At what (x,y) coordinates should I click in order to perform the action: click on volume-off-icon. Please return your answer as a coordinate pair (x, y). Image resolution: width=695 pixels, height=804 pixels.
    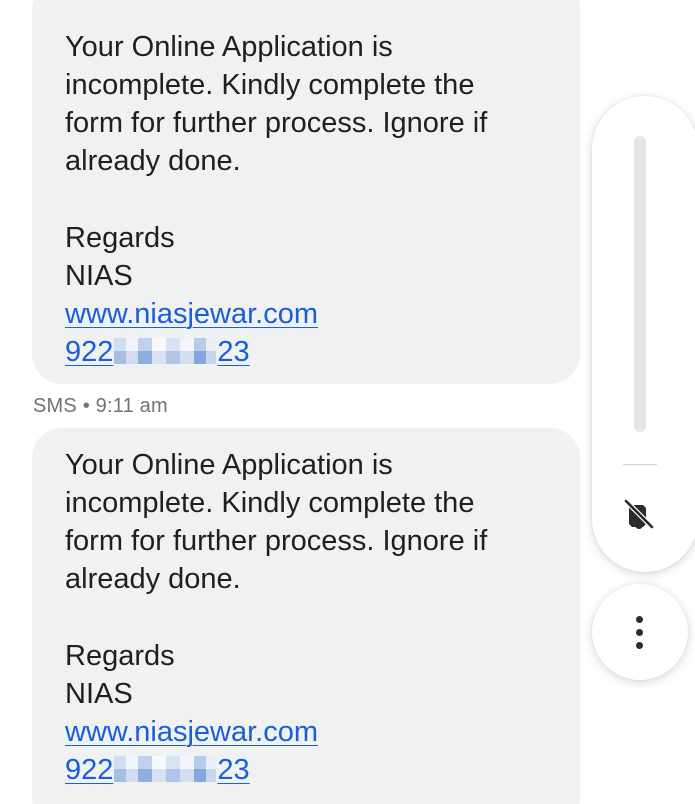
    Looking at the image, I should click on (639, 514).